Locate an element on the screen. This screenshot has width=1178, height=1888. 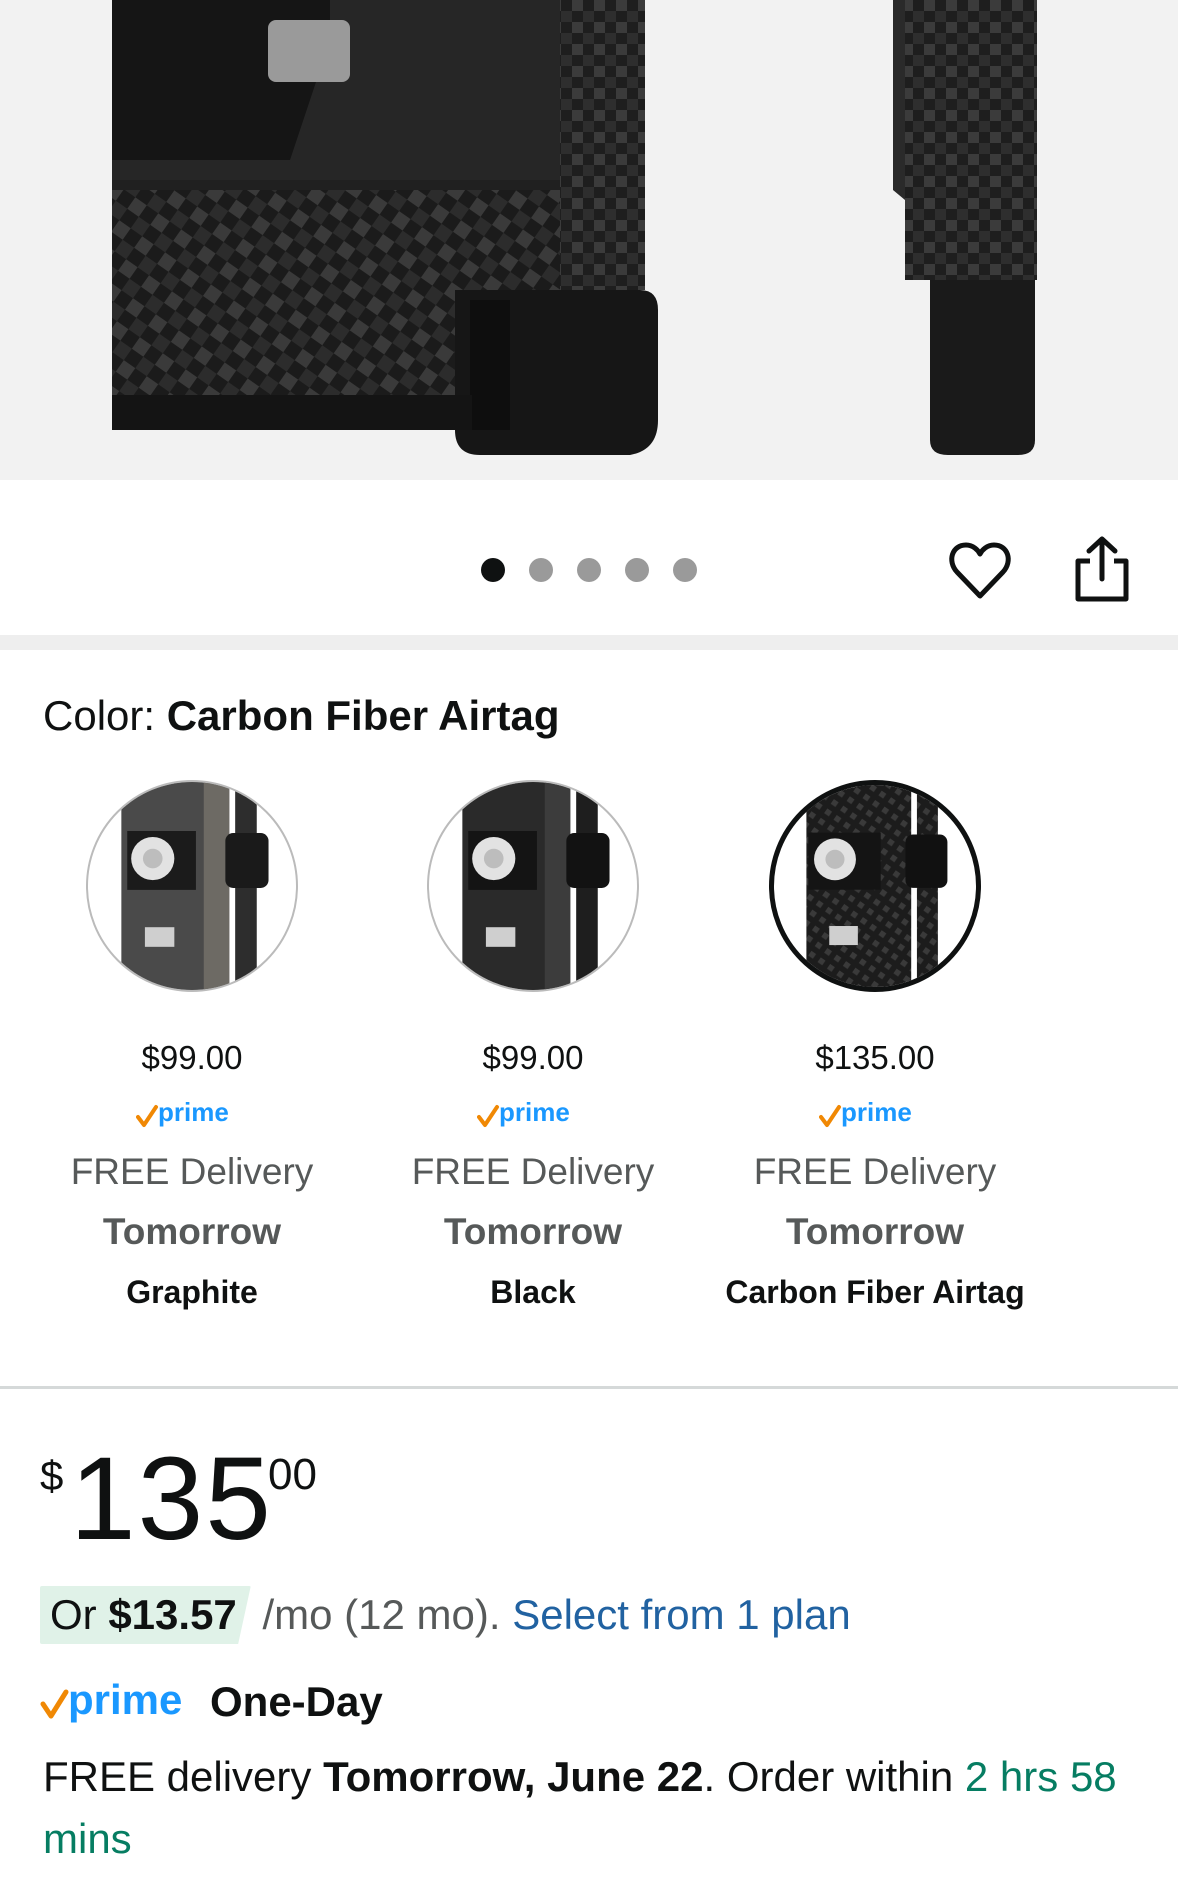
heart-outline-icon is located at coordinates (980, 571).